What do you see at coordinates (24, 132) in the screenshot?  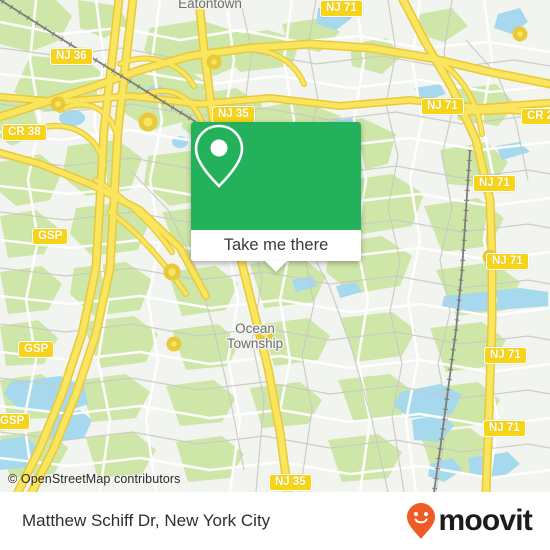 I see `route-shield-cr38: CR 38` at bounding box center [24, 132].